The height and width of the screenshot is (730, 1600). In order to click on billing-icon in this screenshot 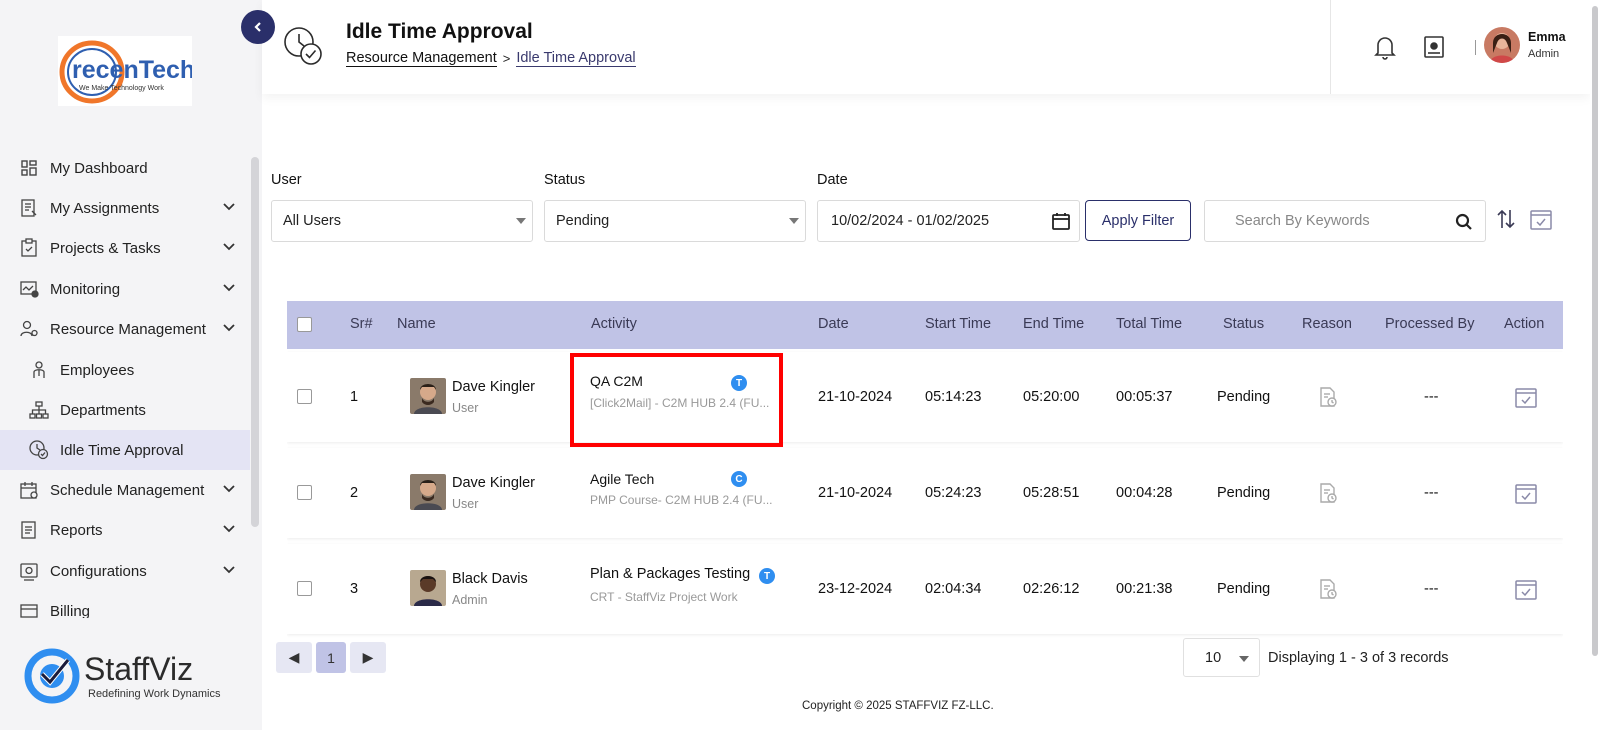, I will do `click(29, 609)`.